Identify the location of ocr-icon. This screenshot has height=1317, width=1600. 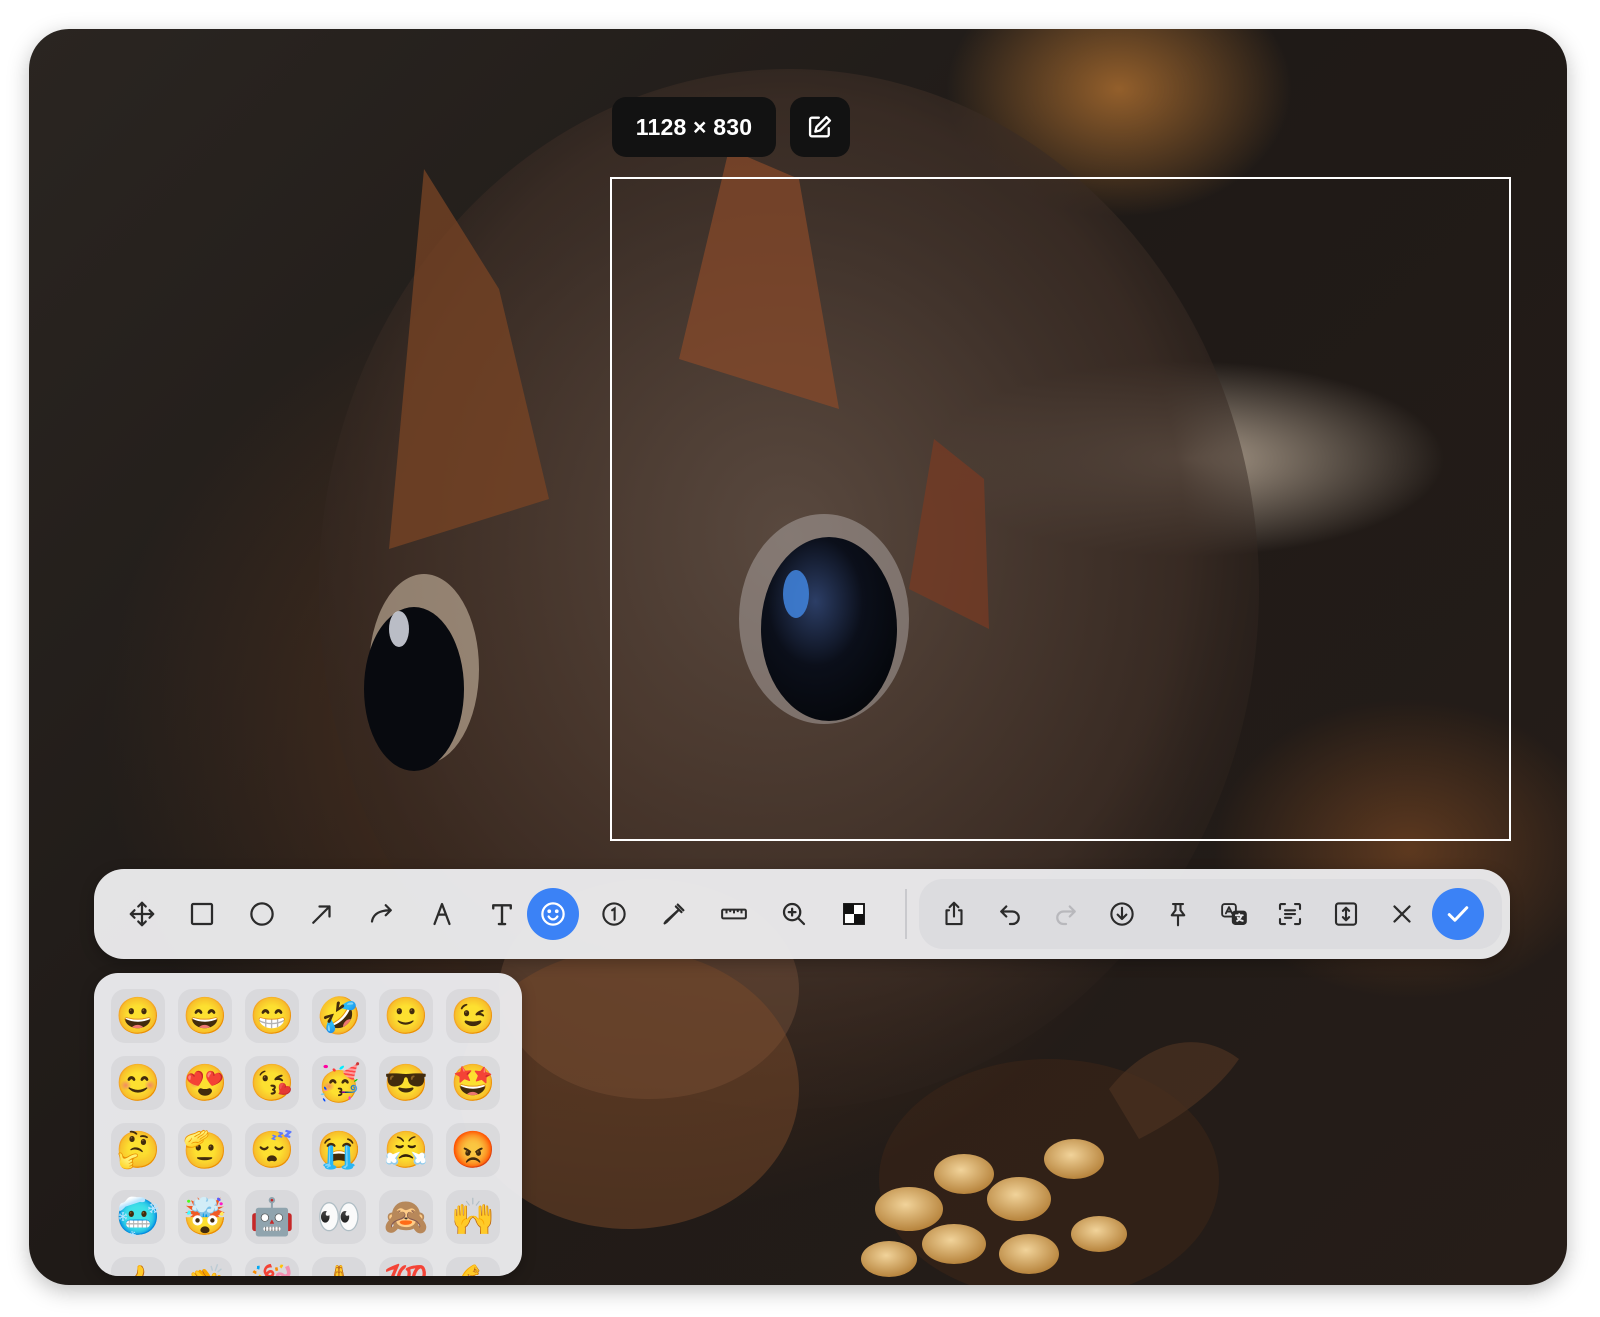
(1290, 914).